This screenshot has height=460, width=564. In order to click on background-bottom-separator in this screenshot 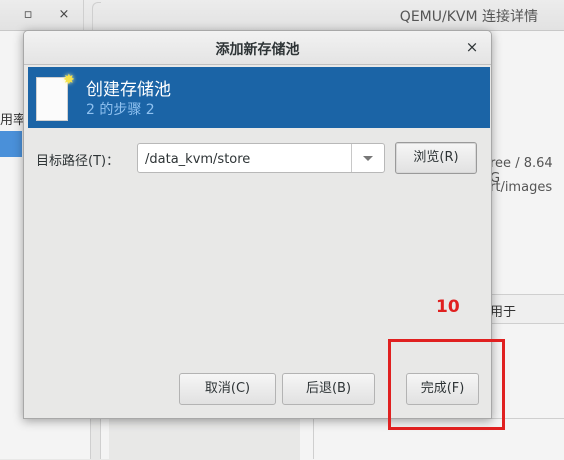, I will do `click(313, 438)`.